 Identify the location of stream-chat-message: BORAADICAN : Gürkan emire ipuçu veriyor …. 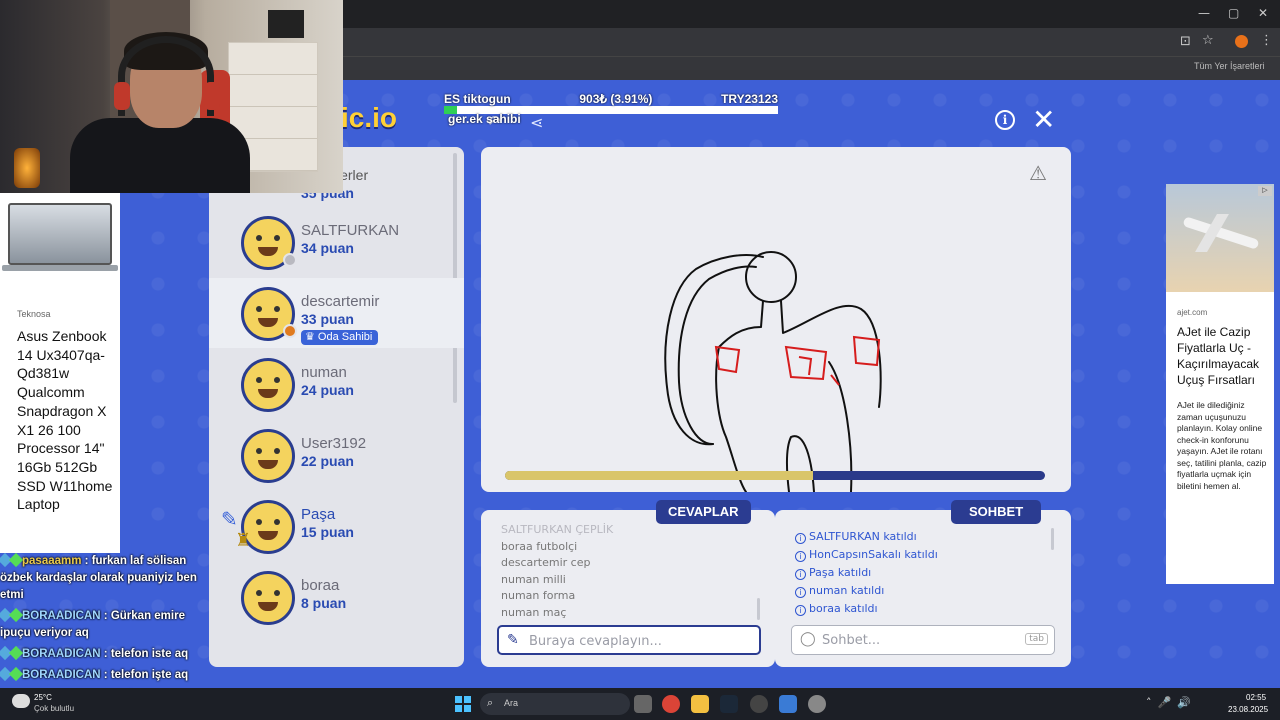
(107, 624).